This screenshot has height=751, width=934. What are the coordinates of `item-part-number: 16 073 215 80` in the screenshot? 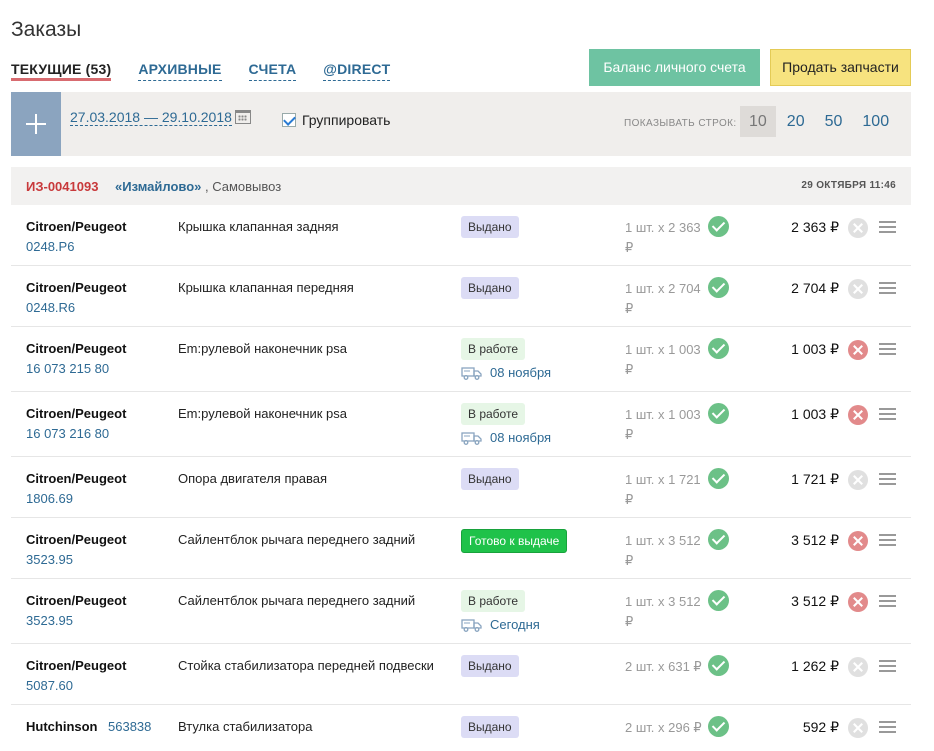 It's located at (67, 368).